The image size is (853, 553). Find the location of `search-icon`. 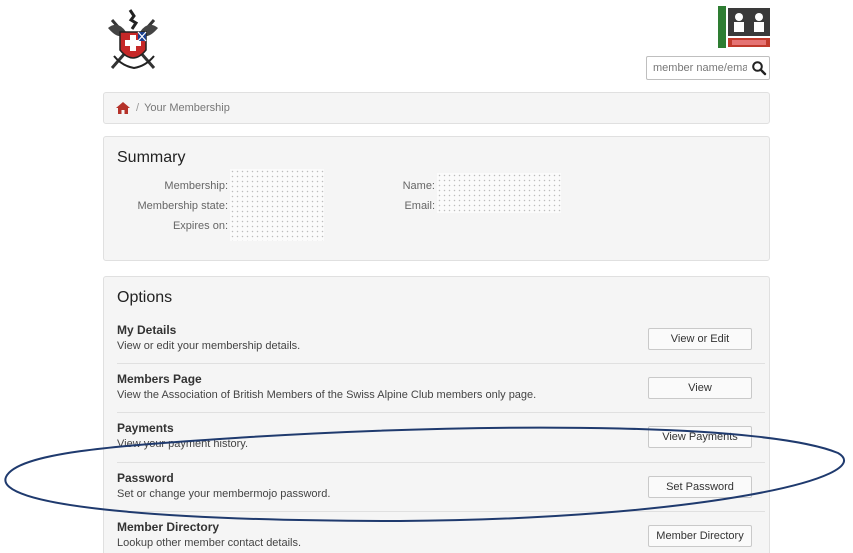

search-icon is located at coordinates (759, 68).